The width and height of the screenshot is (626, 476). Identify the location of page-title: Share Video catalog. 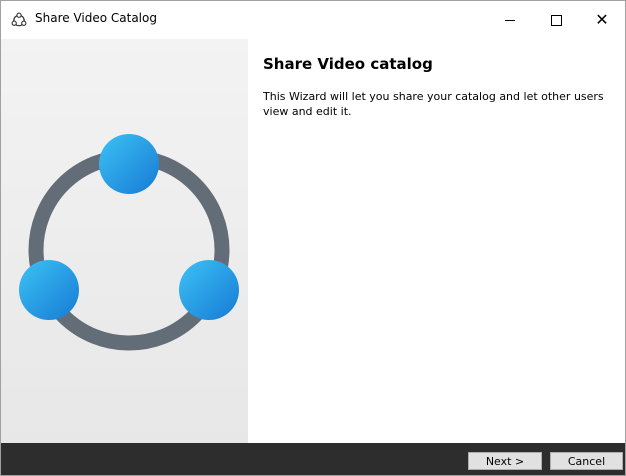
(348, 64).